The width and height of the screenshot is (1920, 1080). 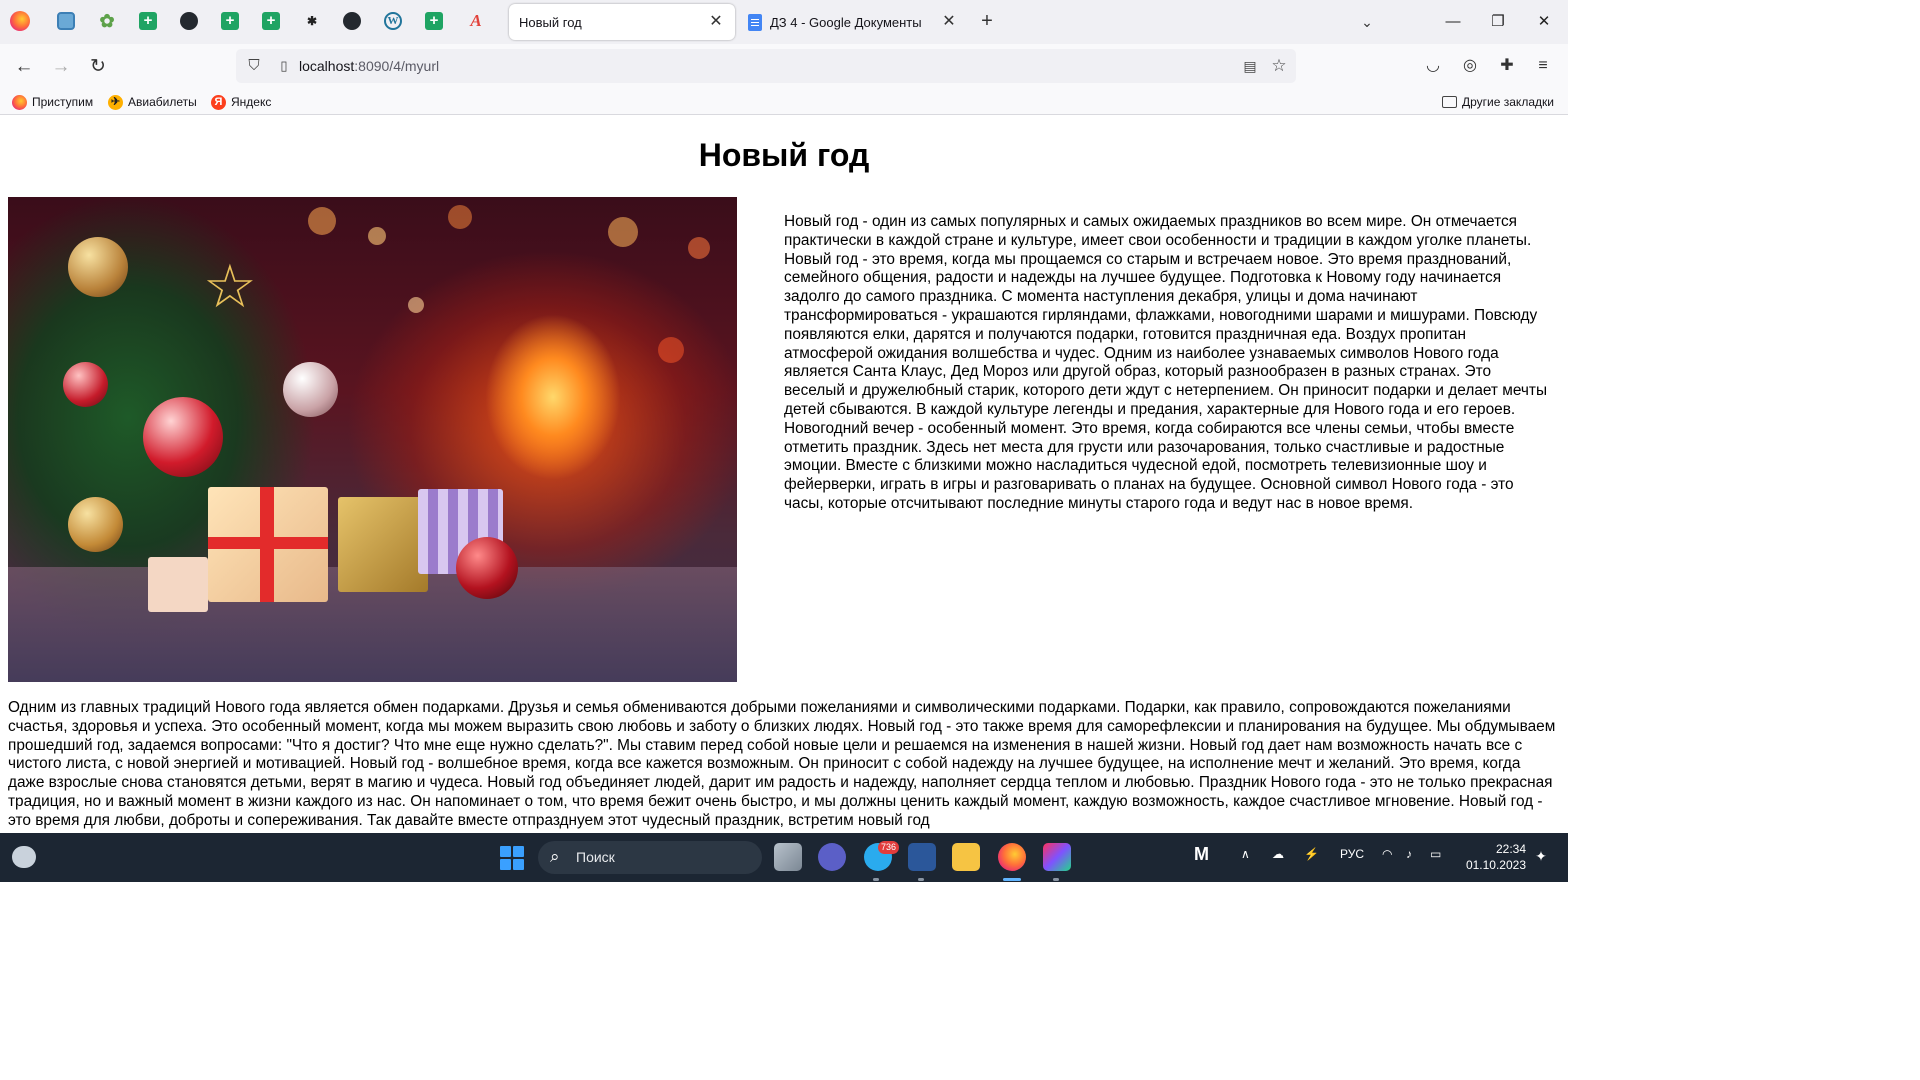 I want to click on app-icon, so click(x=66, y=21).